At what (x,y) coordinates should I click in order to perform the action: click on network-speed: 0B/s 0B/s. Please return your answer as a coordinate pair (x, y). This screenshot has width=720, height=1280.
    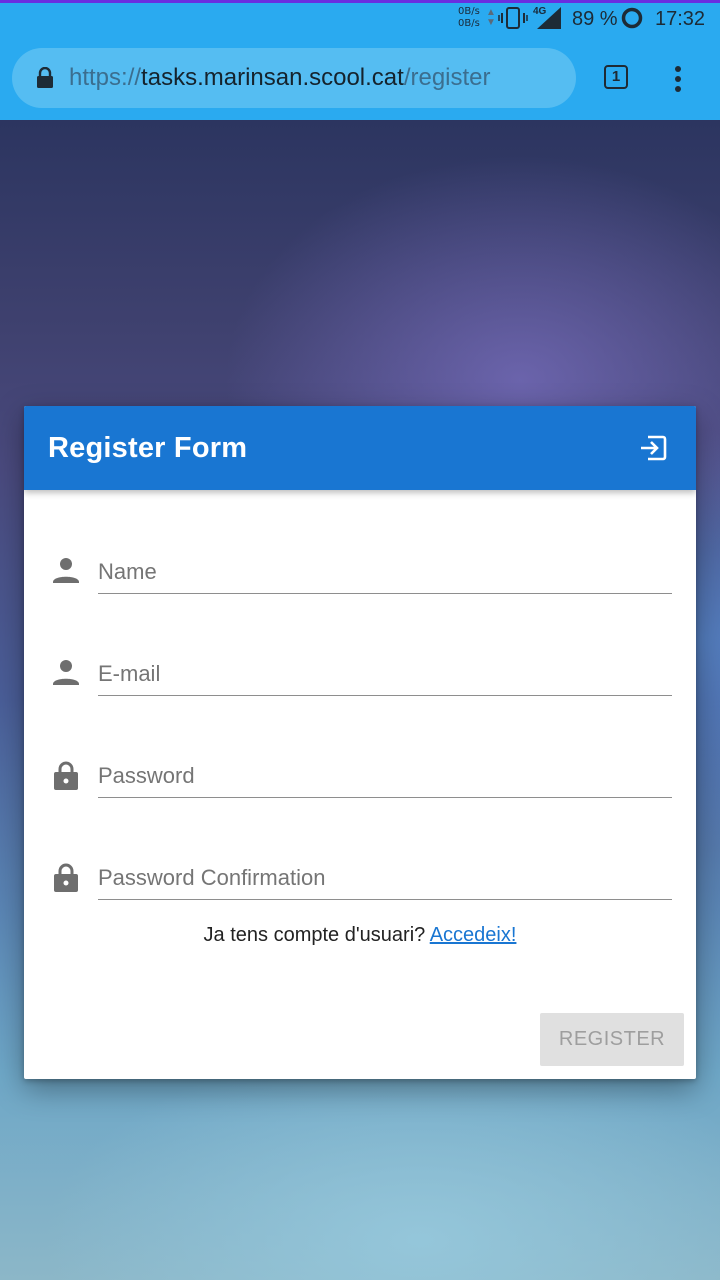
    Looking at the image, I should click on (469, 18).